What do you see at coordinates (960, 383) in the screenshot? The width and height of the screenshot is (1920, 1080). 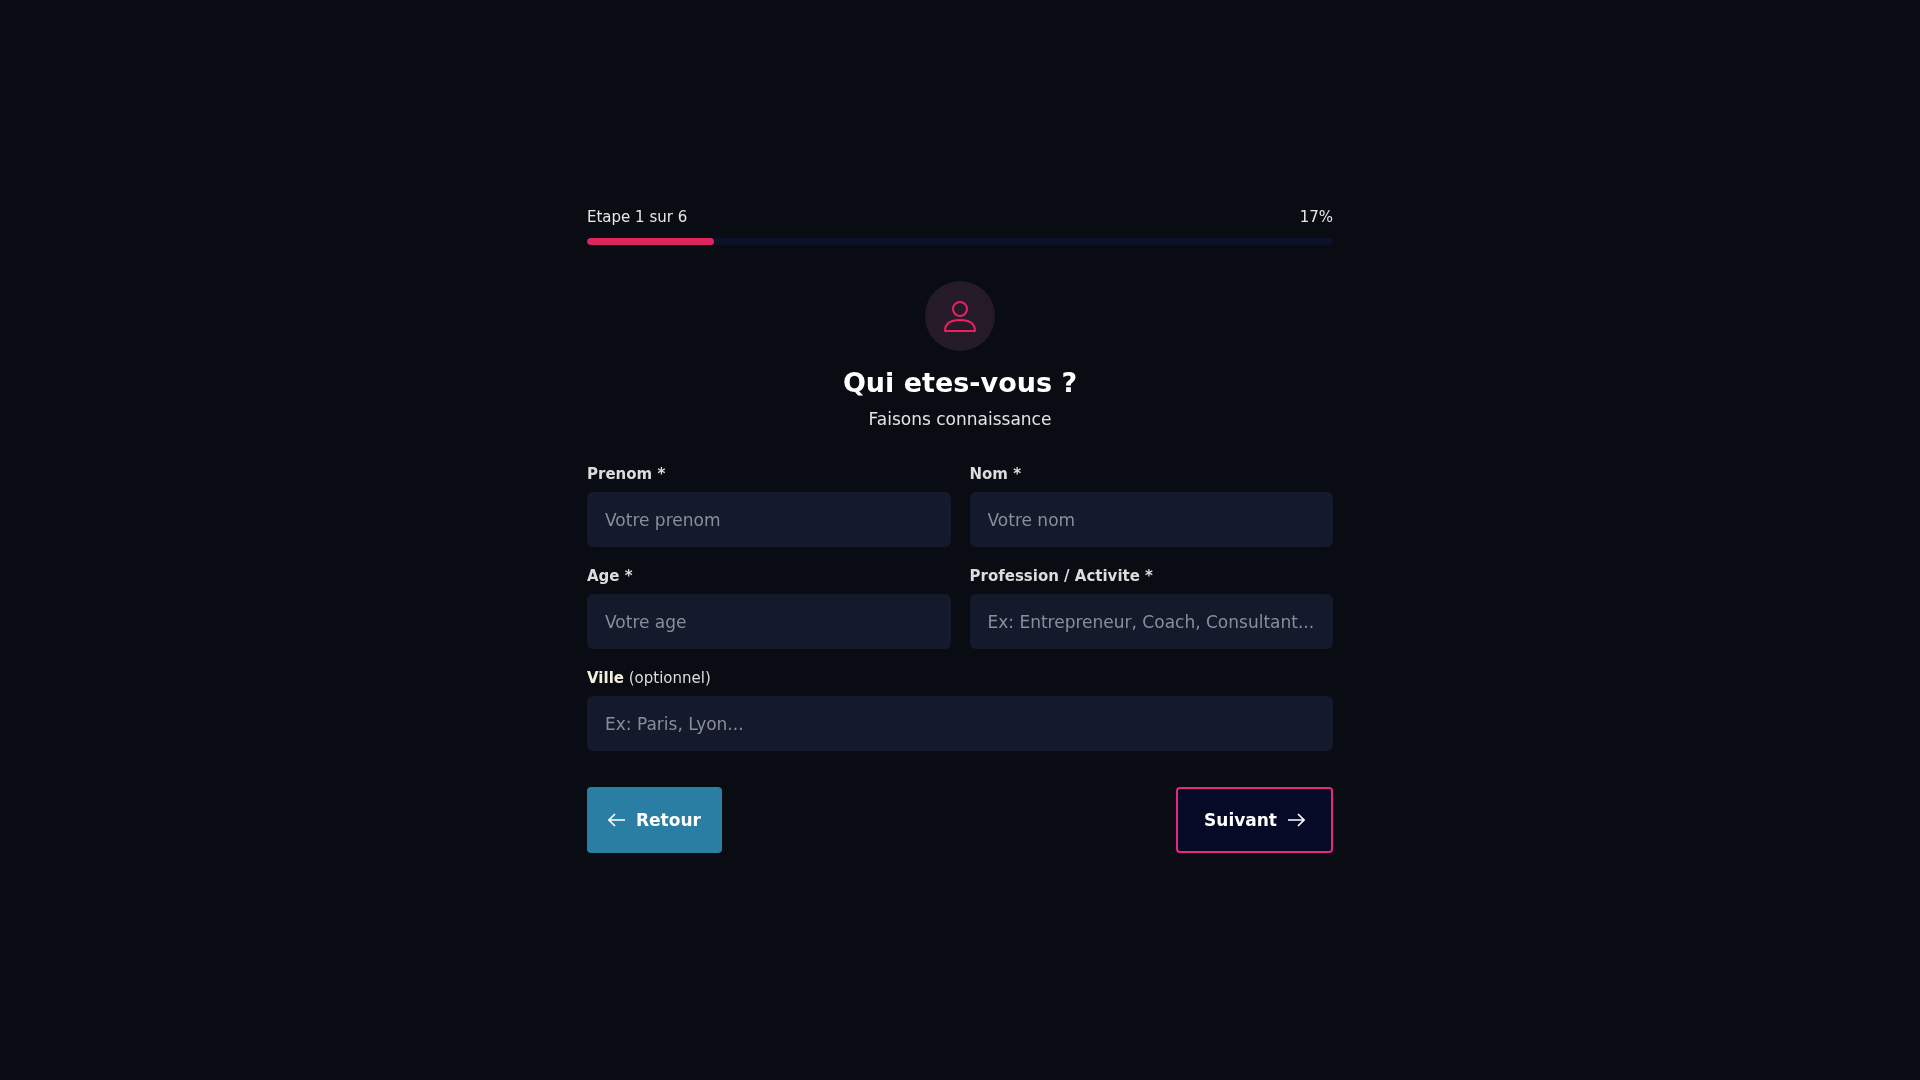 I see `page-title: Qui etes-vous ?` at bounding box center [960, 383].